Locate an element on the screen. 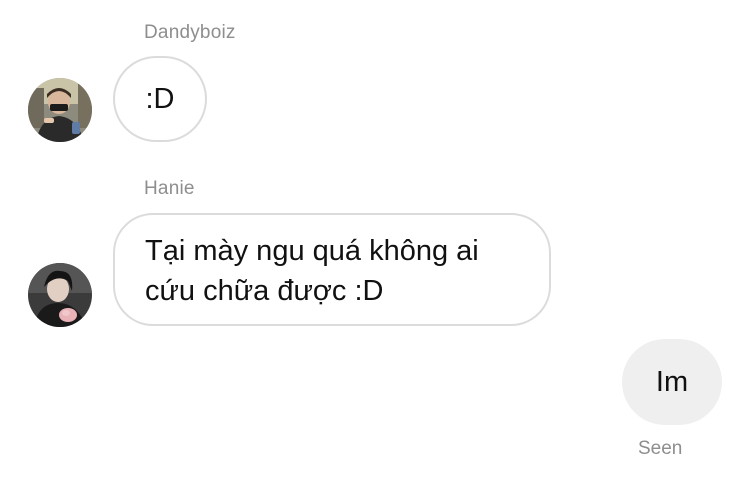  avatar-hanie is located at coordinates (60, 295).